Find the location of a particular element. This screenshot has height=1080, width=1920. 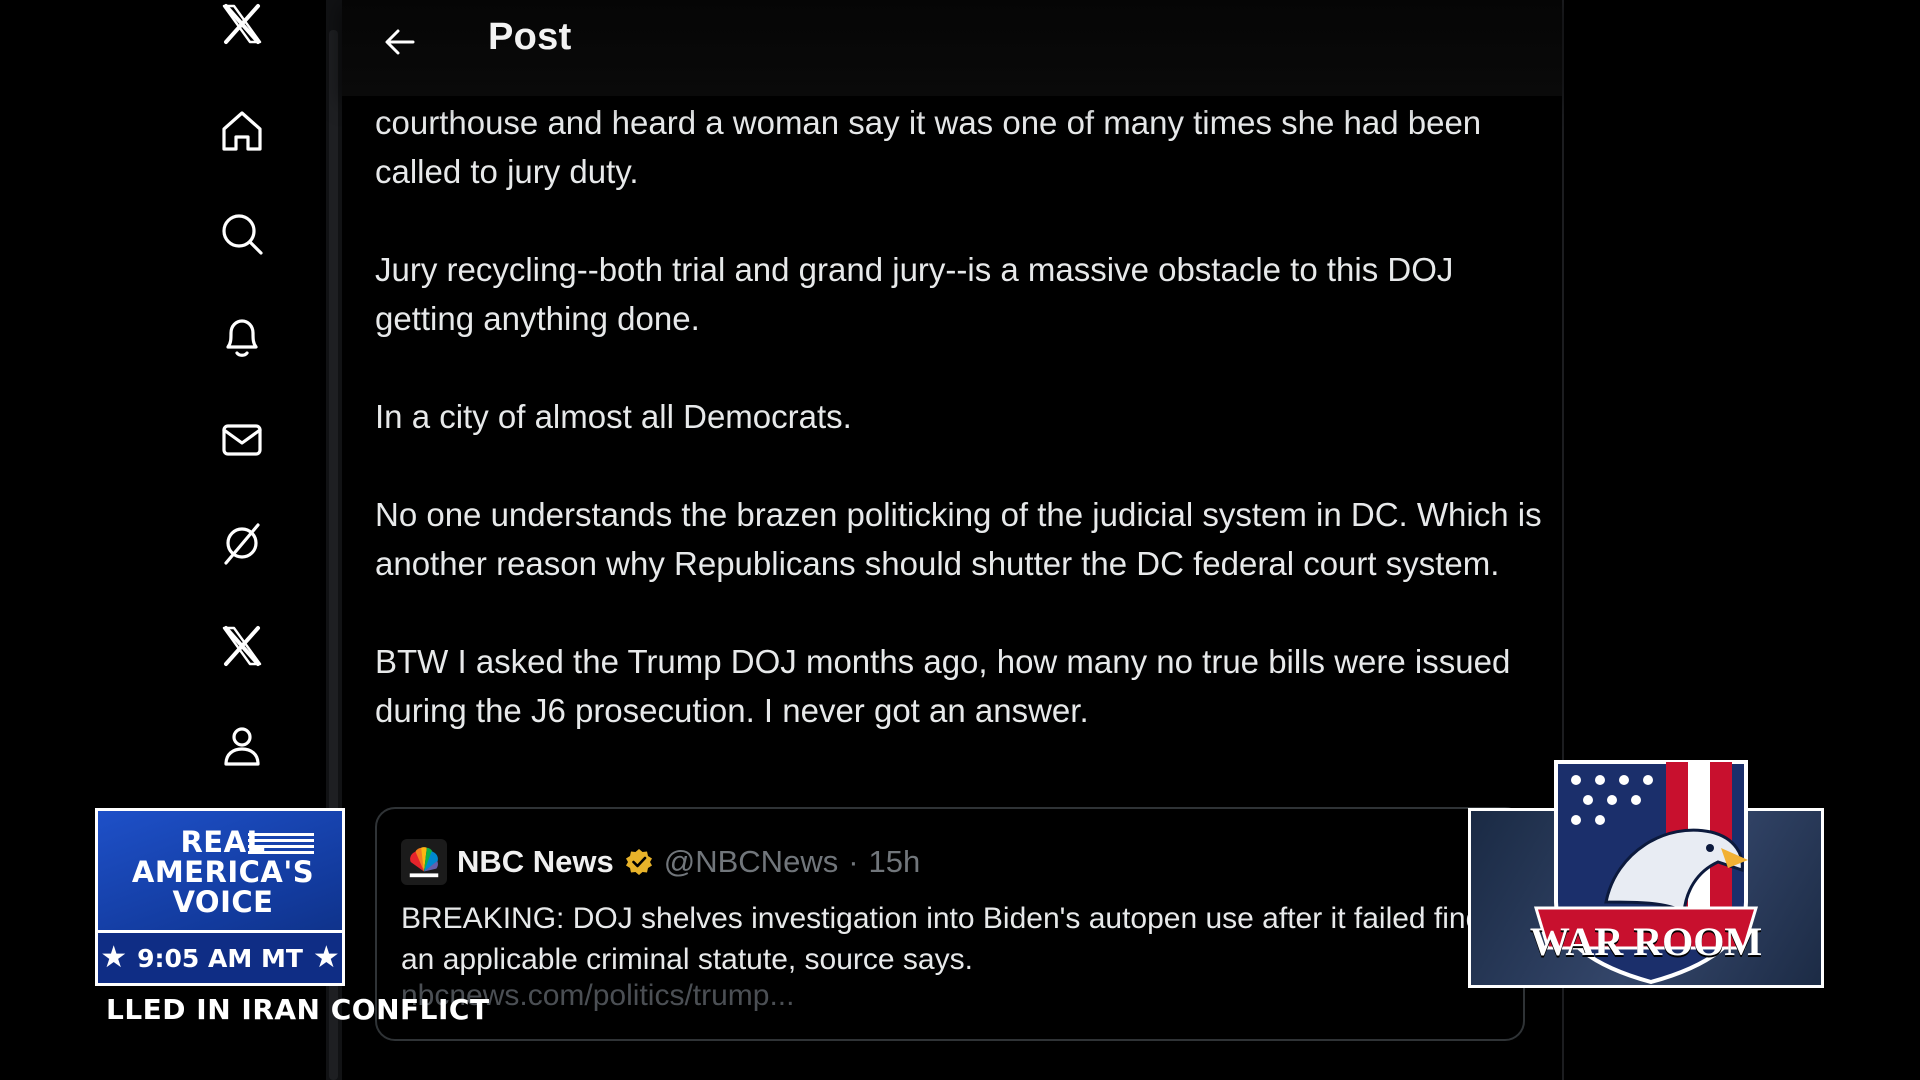

grok-icon is located at coordinates (242, 543).